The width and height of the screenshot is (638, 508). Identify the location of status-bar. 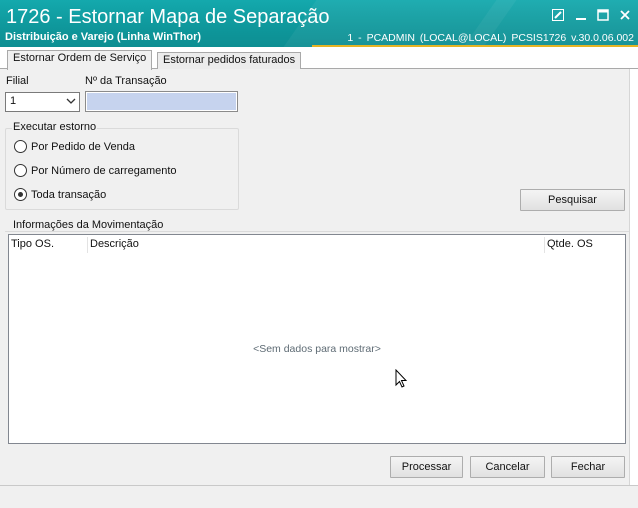
(319, 496).